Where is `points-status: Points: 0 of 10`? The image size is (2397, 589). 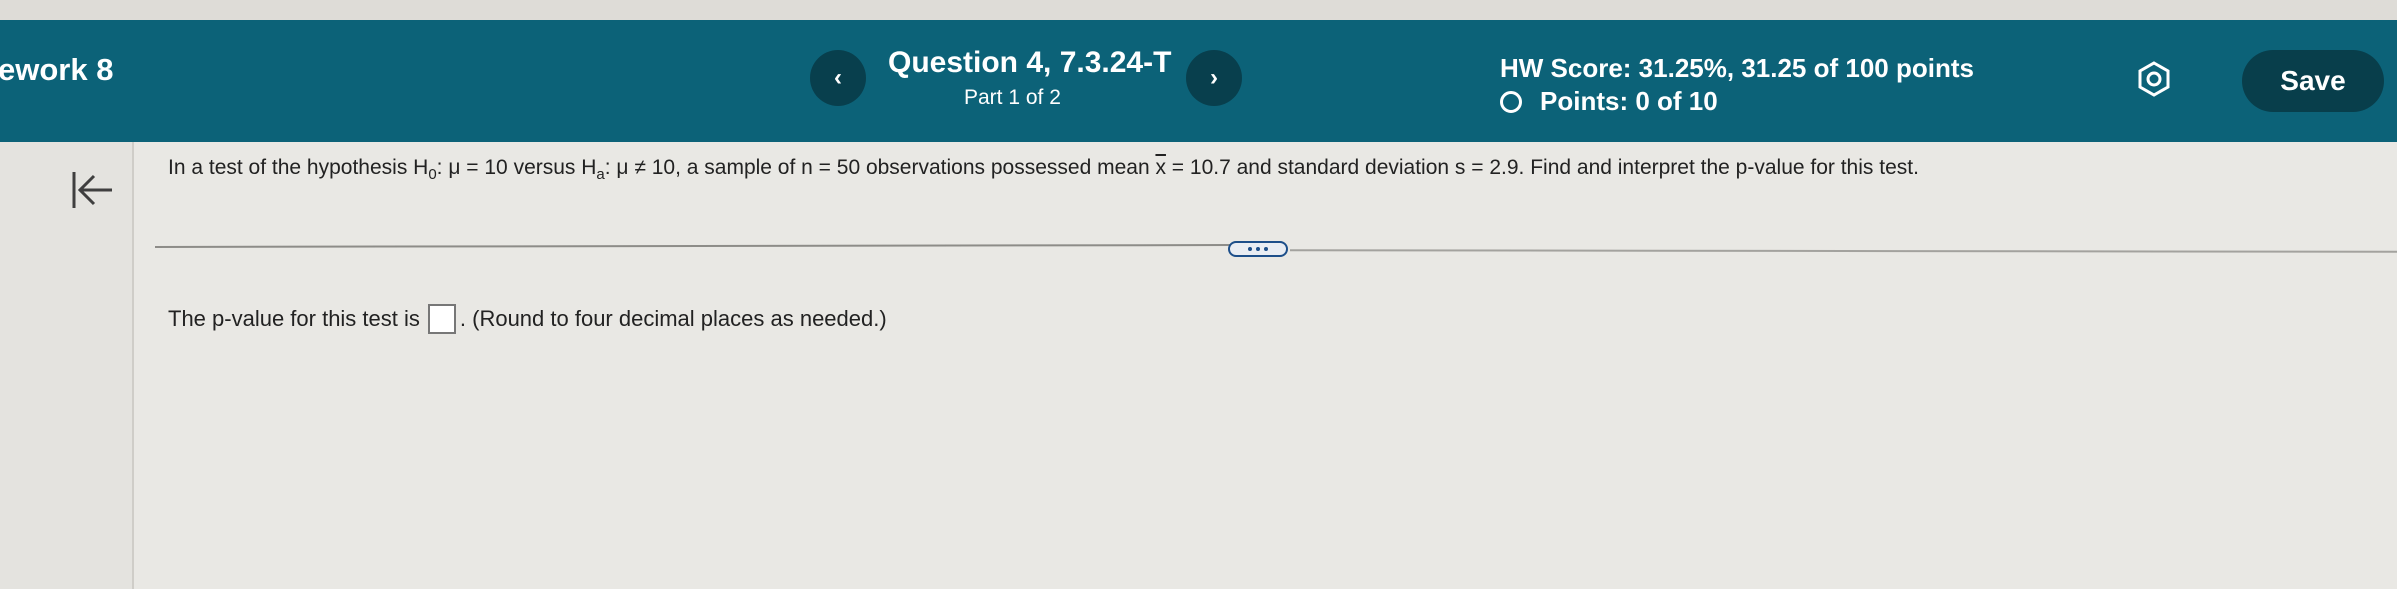 points-status: Points: 0 of 10 is located at coordinates (1609, 101).